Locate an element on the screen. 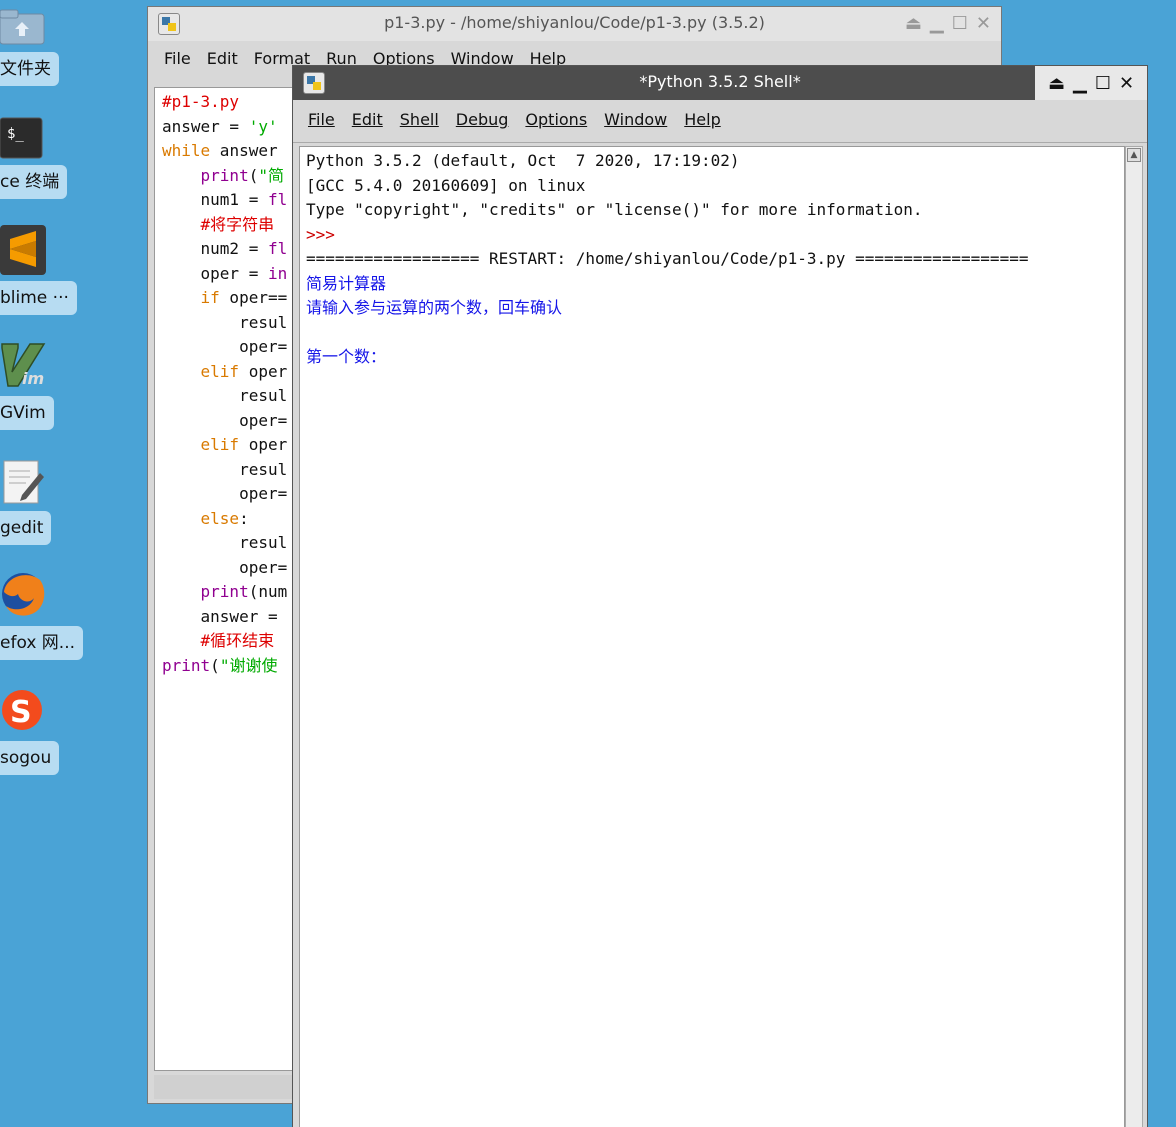 This screenshot has height=1127, width=1176. vertical-scrollbar: ▲ is located at coordinates (1134, 636).